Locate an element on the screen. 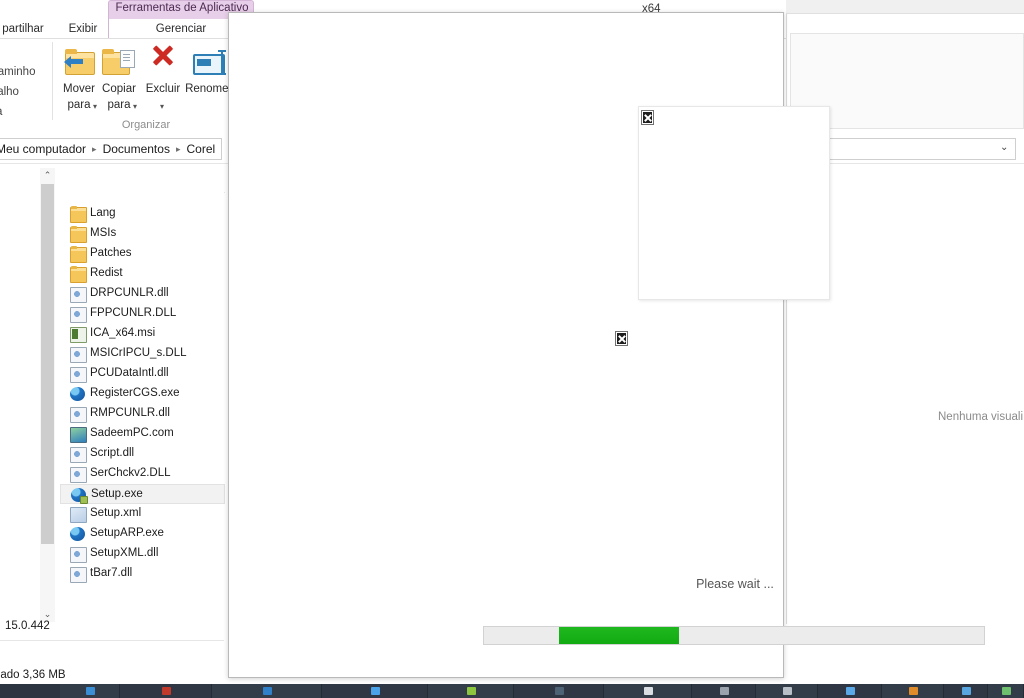  copy-to-caret-icon: ▾ is located at coordinates (135, 106).